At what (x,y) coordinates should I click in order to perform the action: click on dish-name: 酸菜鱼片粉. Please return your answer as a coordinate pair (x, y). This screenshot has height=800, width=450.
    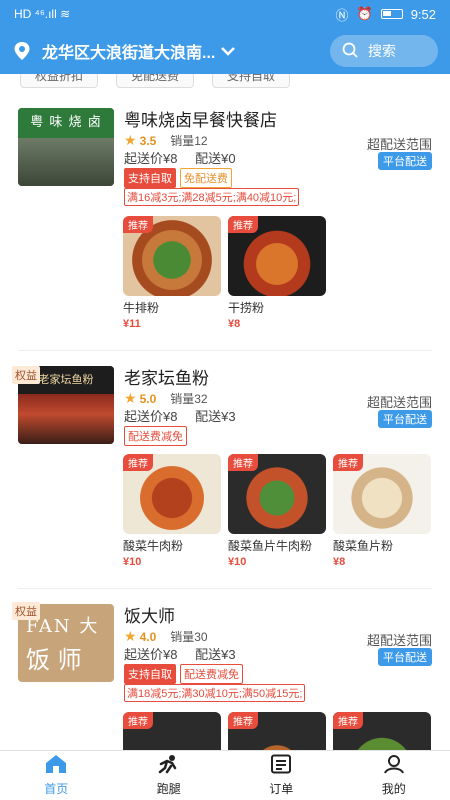
    Looking at the image, I should click on (363, 546).